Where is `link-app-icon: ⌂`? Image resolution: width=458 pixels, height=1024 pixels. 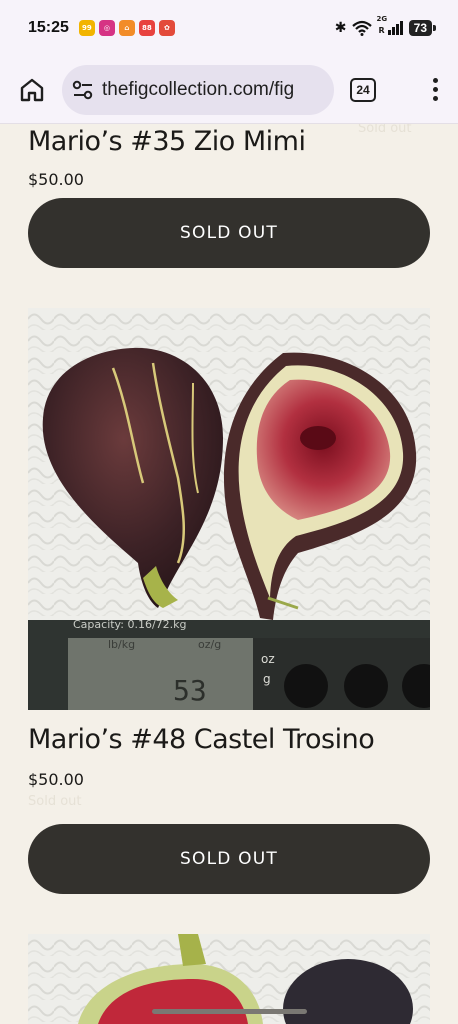 link-app-icon: ⌂ is located at coordinates (126, 28).